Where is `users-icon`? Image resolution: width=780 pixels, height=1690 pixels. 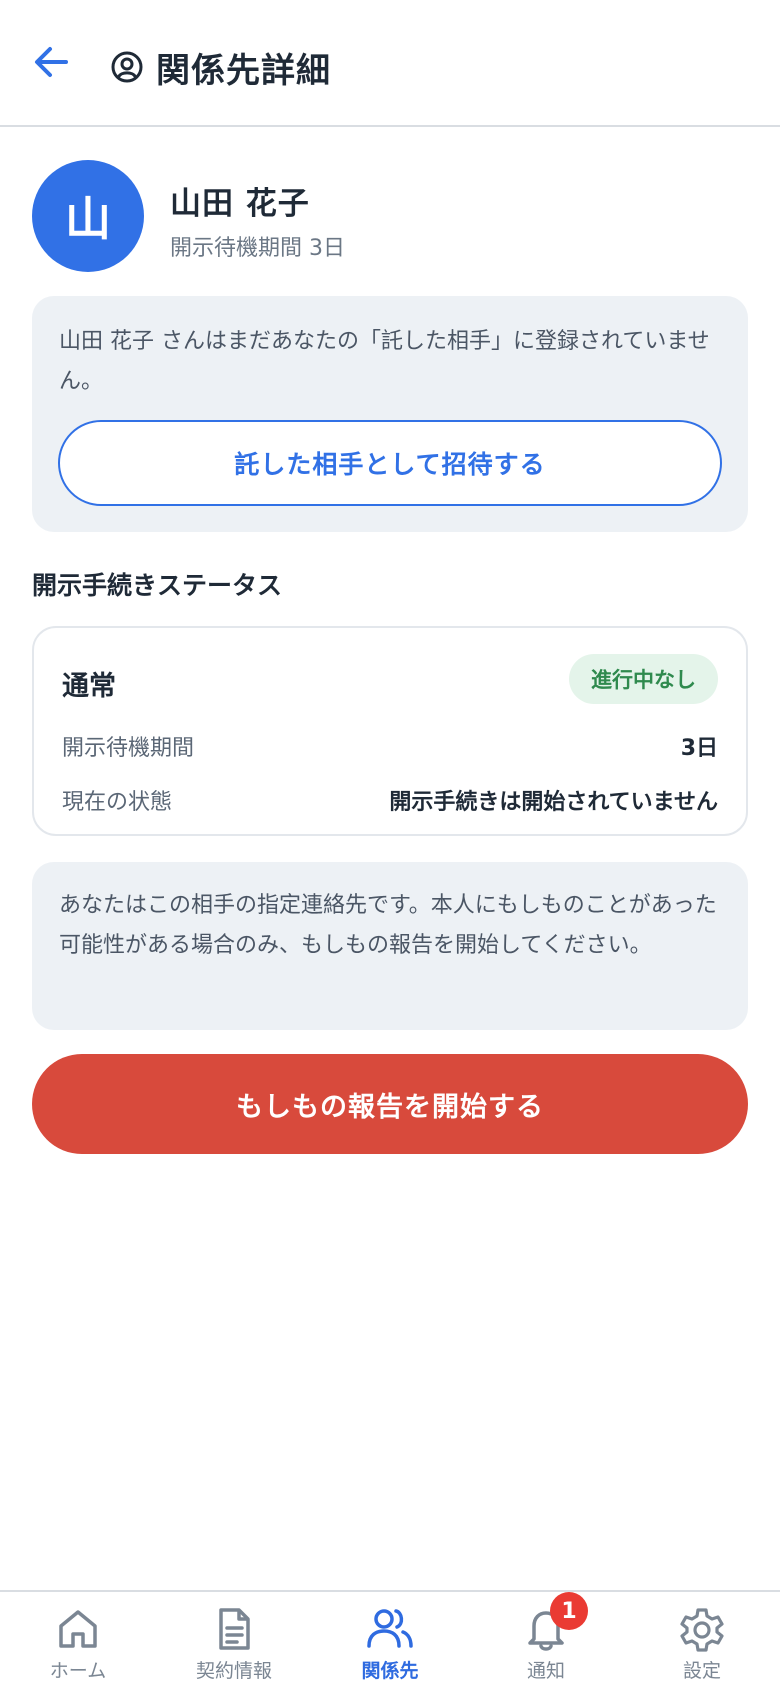 users-icon is located at coordinates (390, 1628).